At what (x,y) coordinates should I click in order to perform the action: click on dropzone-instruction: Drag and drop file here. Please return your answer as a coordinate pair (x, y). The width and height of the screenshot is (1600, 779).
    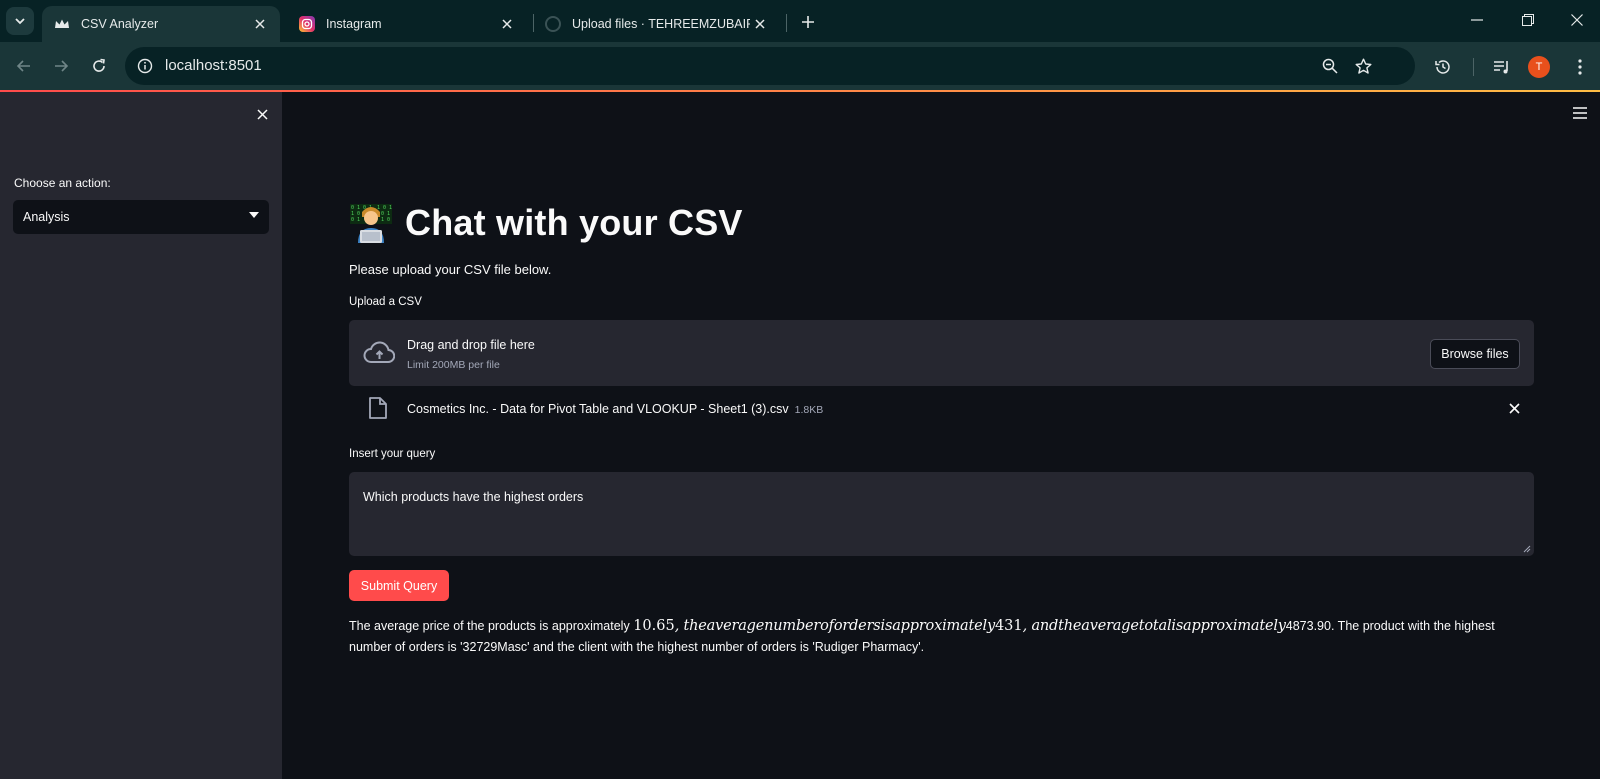
    Looking at the image, I should click on (471, 345).